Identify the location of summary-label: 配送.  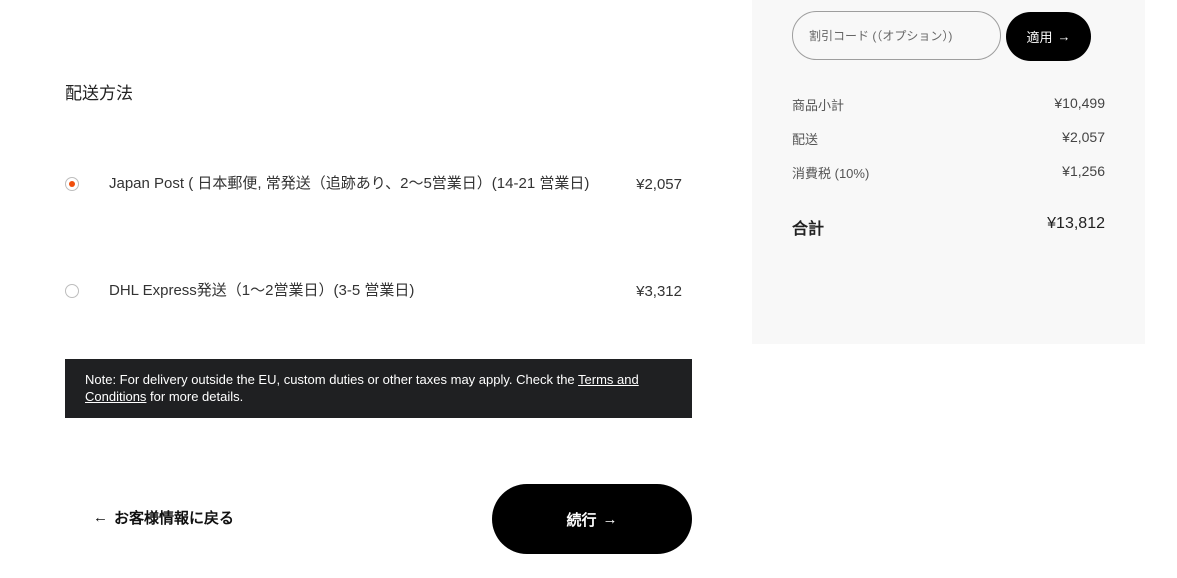
(805, 139).